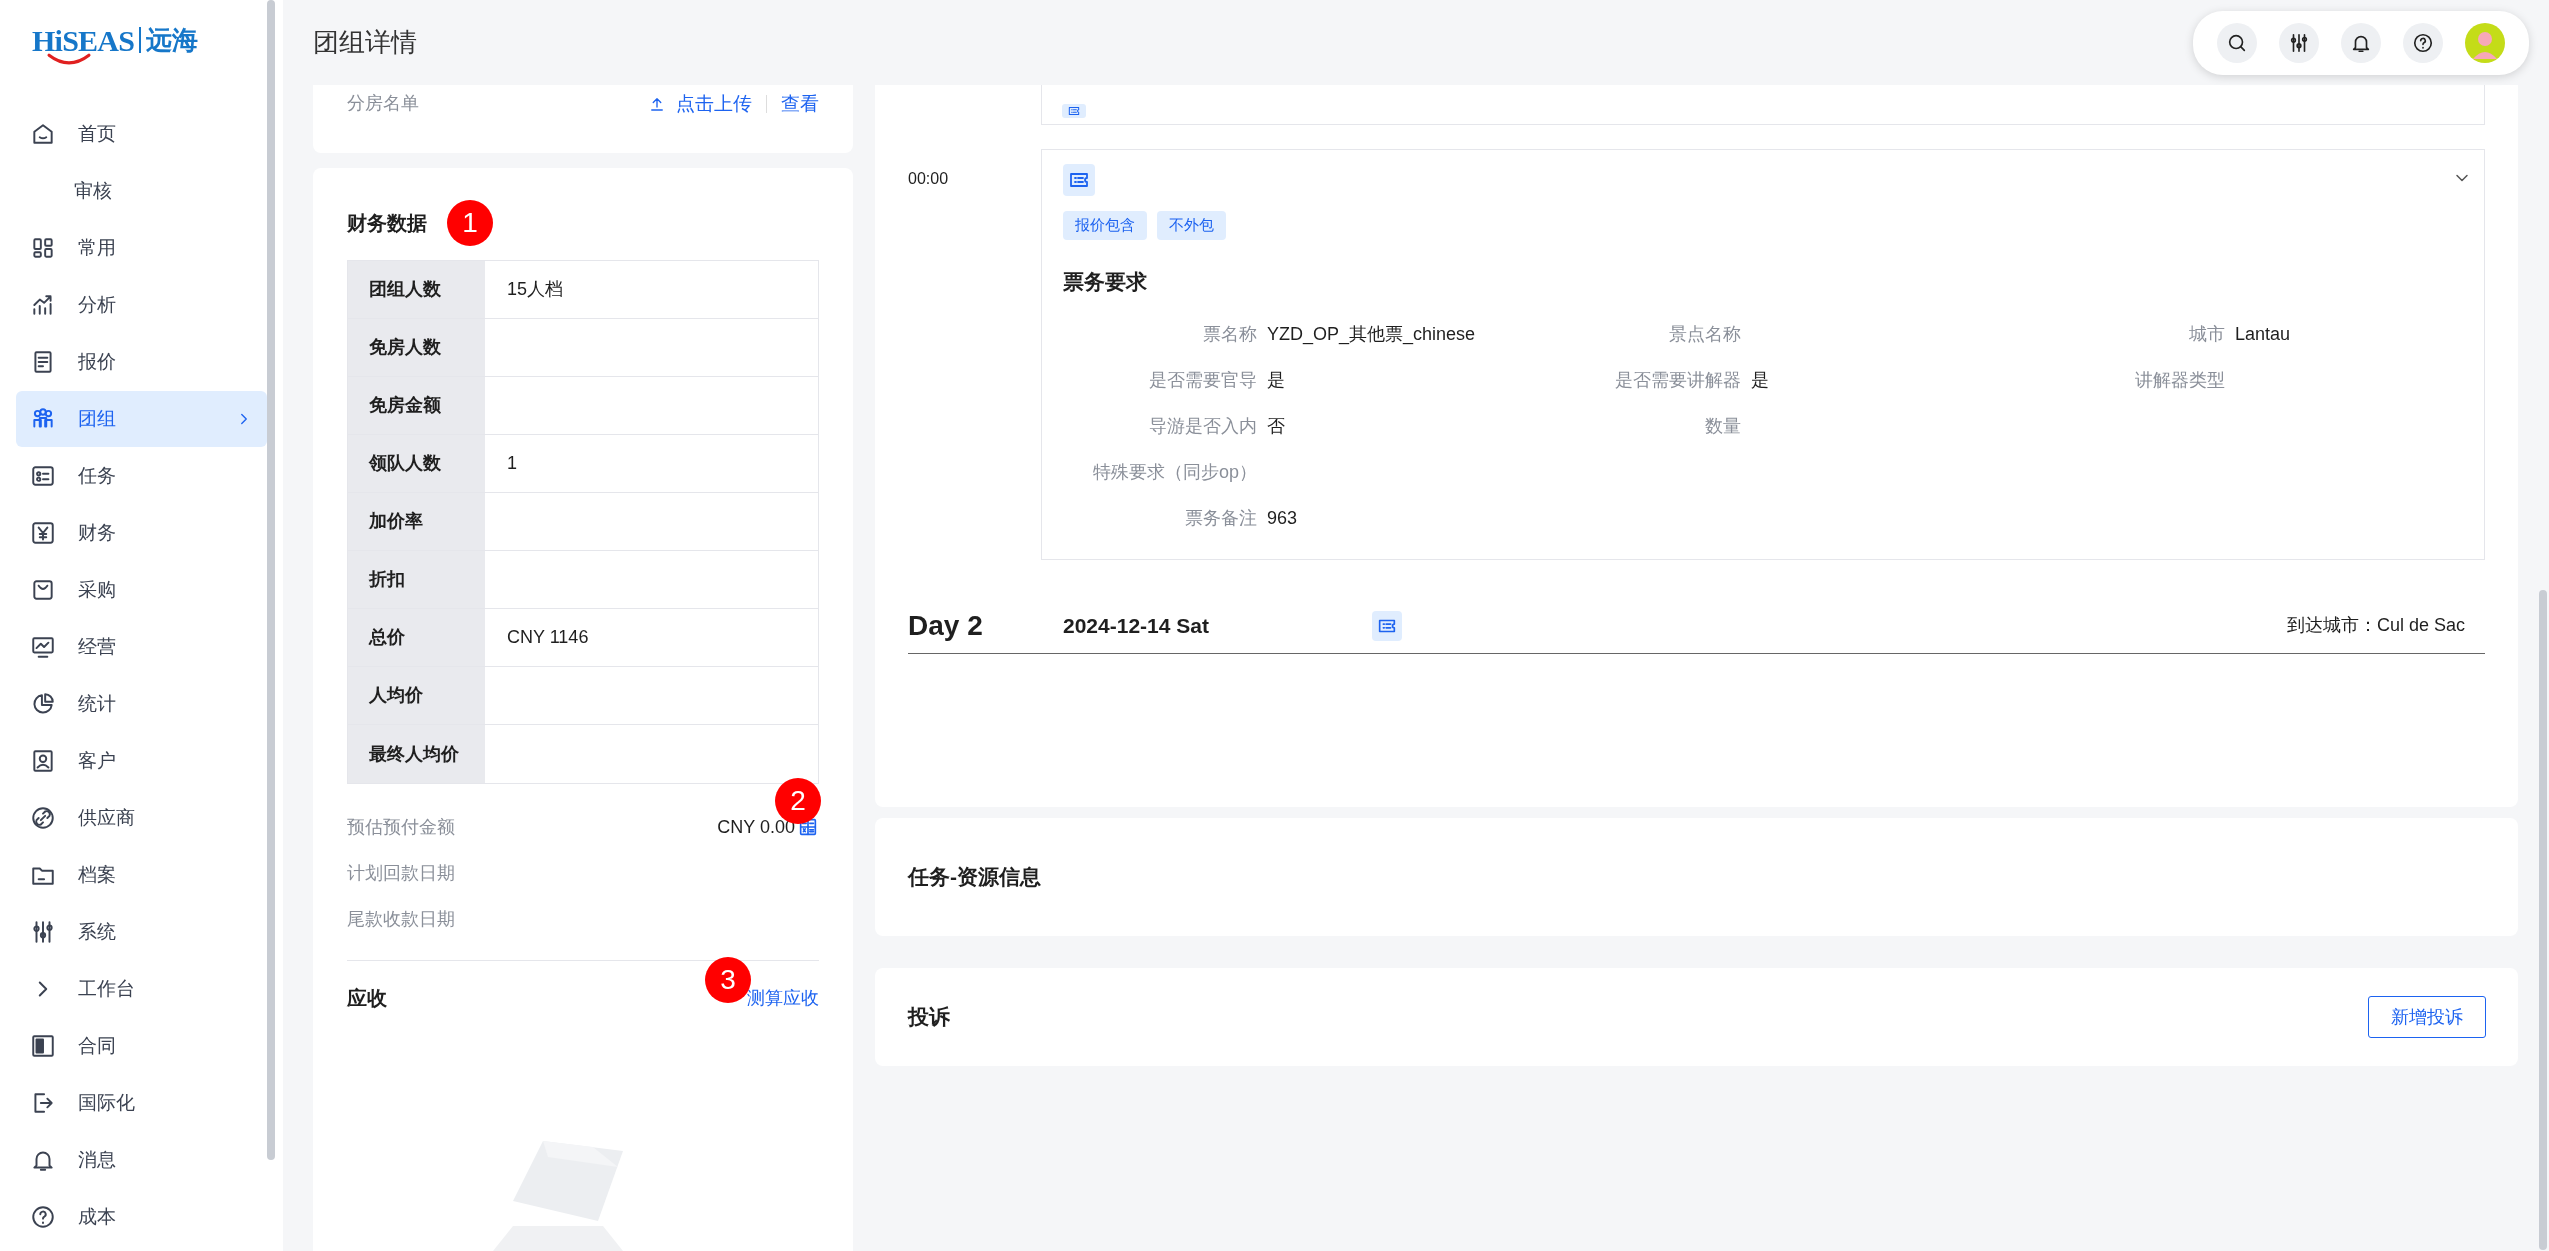 Image resolution: width=2549 pixels, height=1251 pixels. What do you see at coordinates (1202, 380) in the screenshot?
I see `field-label: 是否需要官导` at bounding box center [1202, 380].